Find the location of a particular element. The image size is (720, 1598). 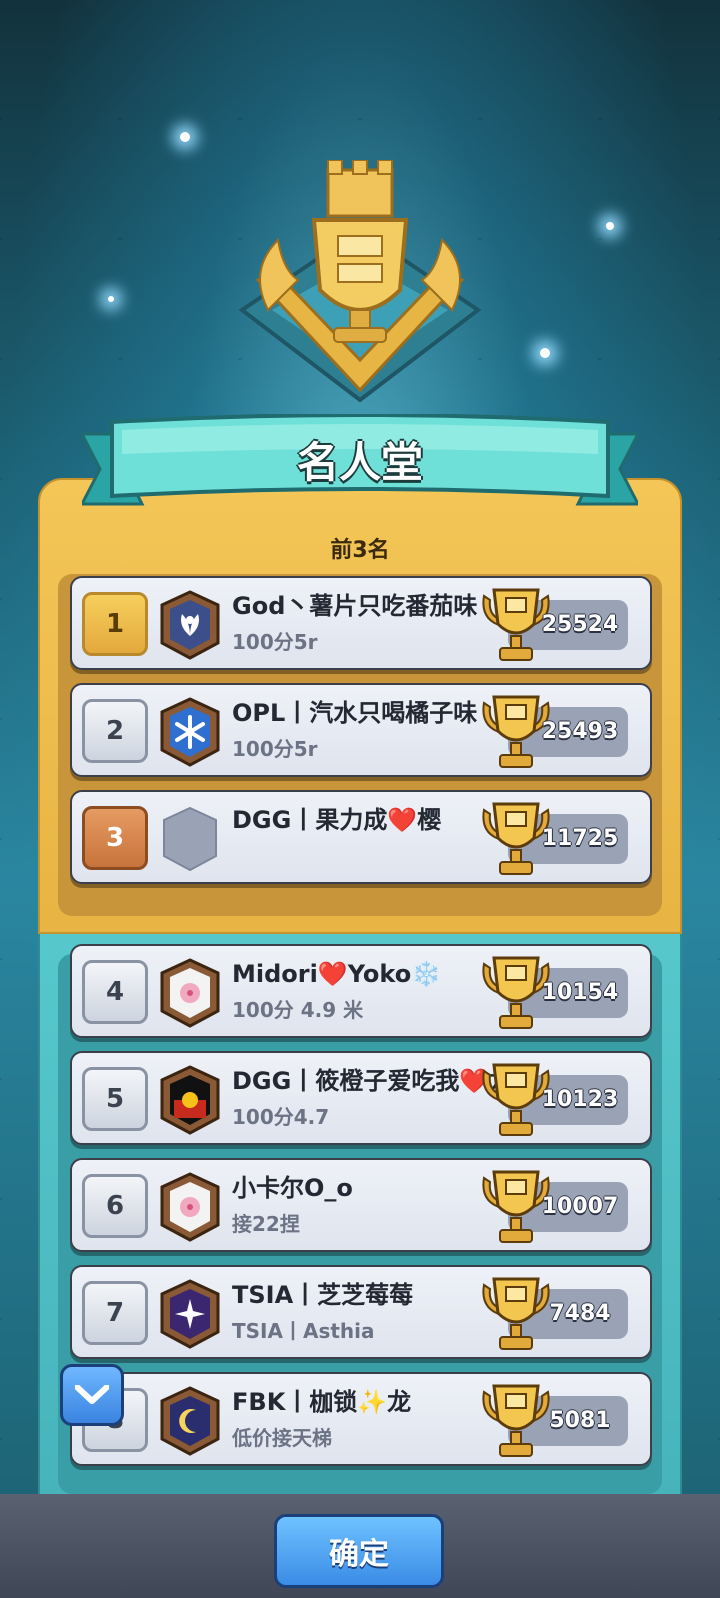

player-row: 6 小卡尔O_o 接22捏 10007 is located at coordinates (361, 1205).